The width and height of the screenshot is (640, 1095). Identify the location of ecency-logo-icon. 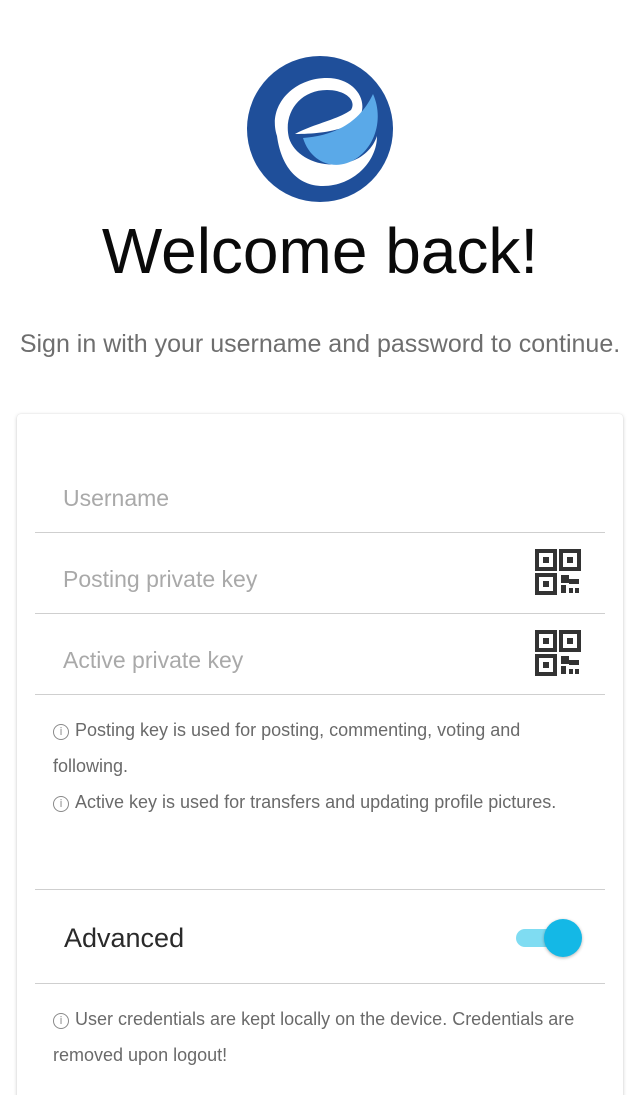
(320, 129).